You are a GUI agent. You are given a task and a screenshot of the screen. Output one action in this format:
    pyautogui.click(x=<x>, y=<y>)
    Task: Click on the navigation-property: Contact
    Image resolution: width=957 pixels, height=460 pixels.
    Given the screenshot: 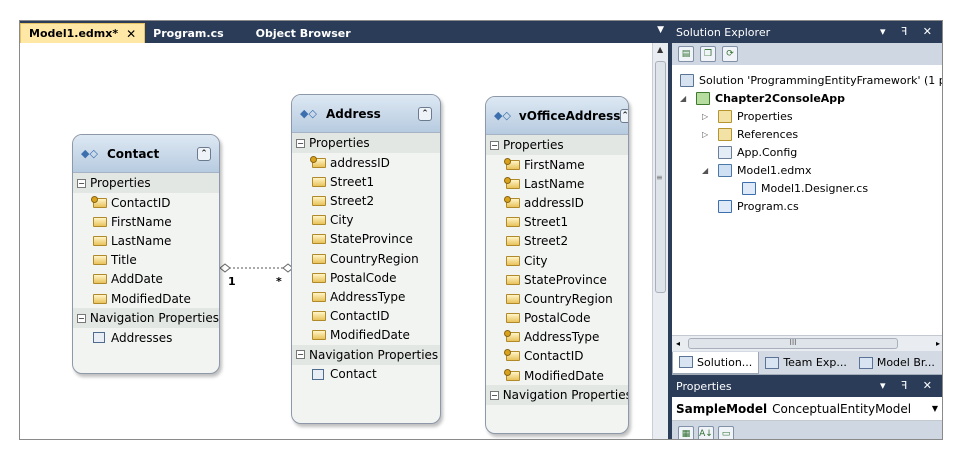 What is the action you would take?
    pyautogui.click(x=366, y=374)
    